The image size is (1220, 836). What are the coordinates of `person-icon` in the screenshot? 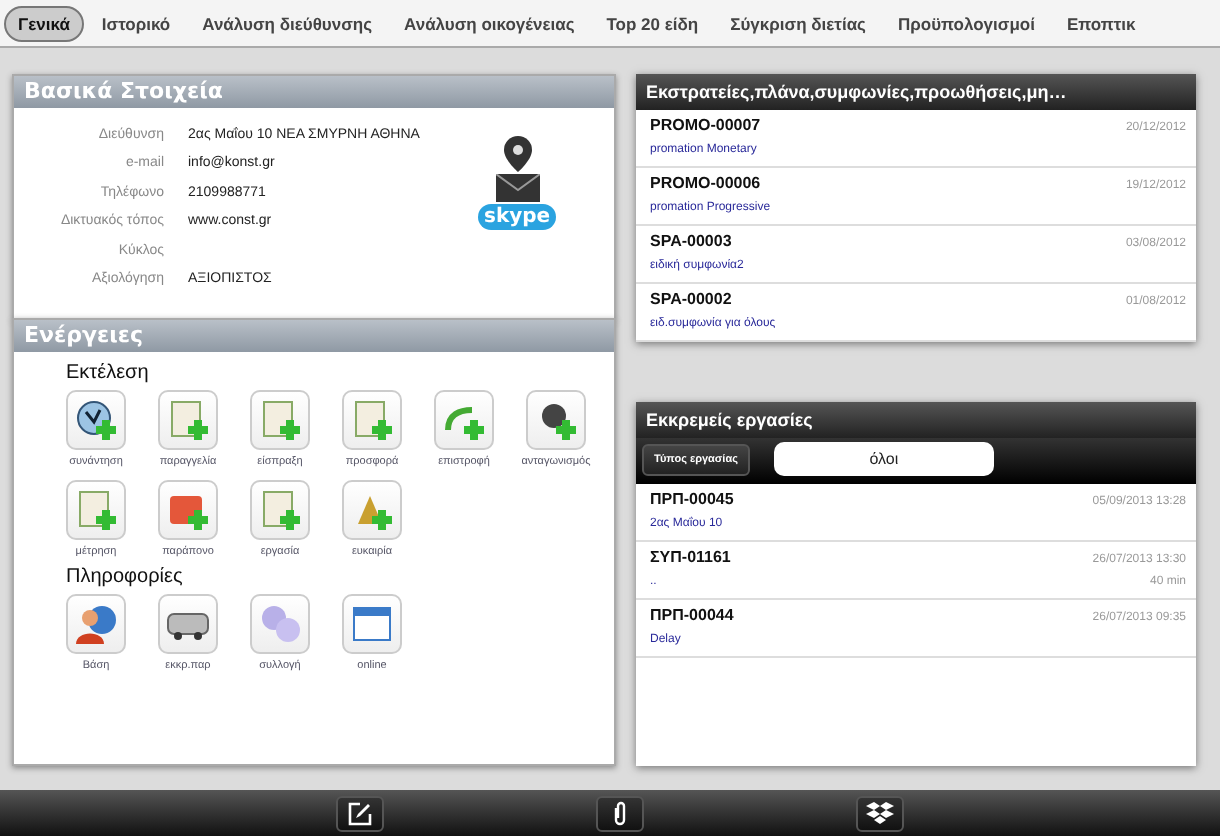 It's located at (96, 624).